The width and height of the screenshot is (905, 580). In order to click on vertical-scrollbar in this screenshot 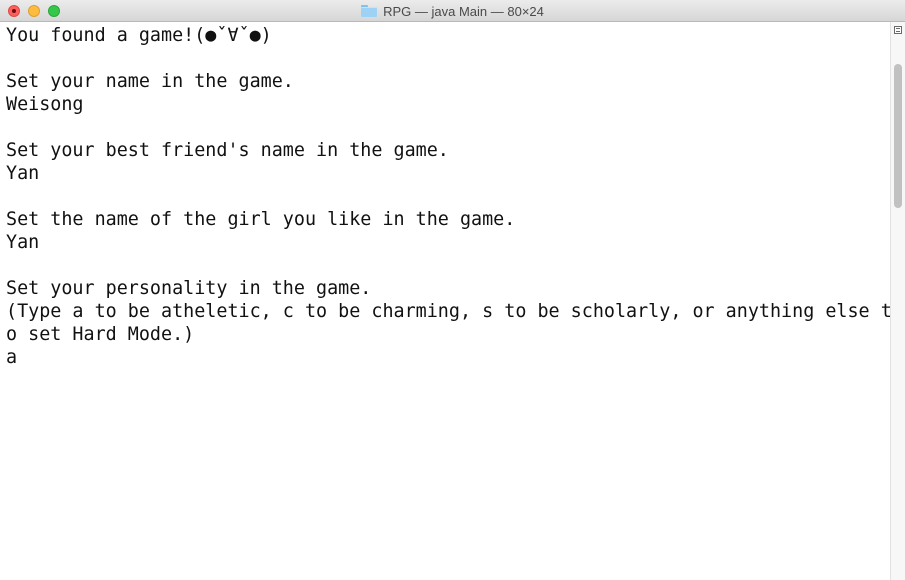, I will do `click(897, 301)`.